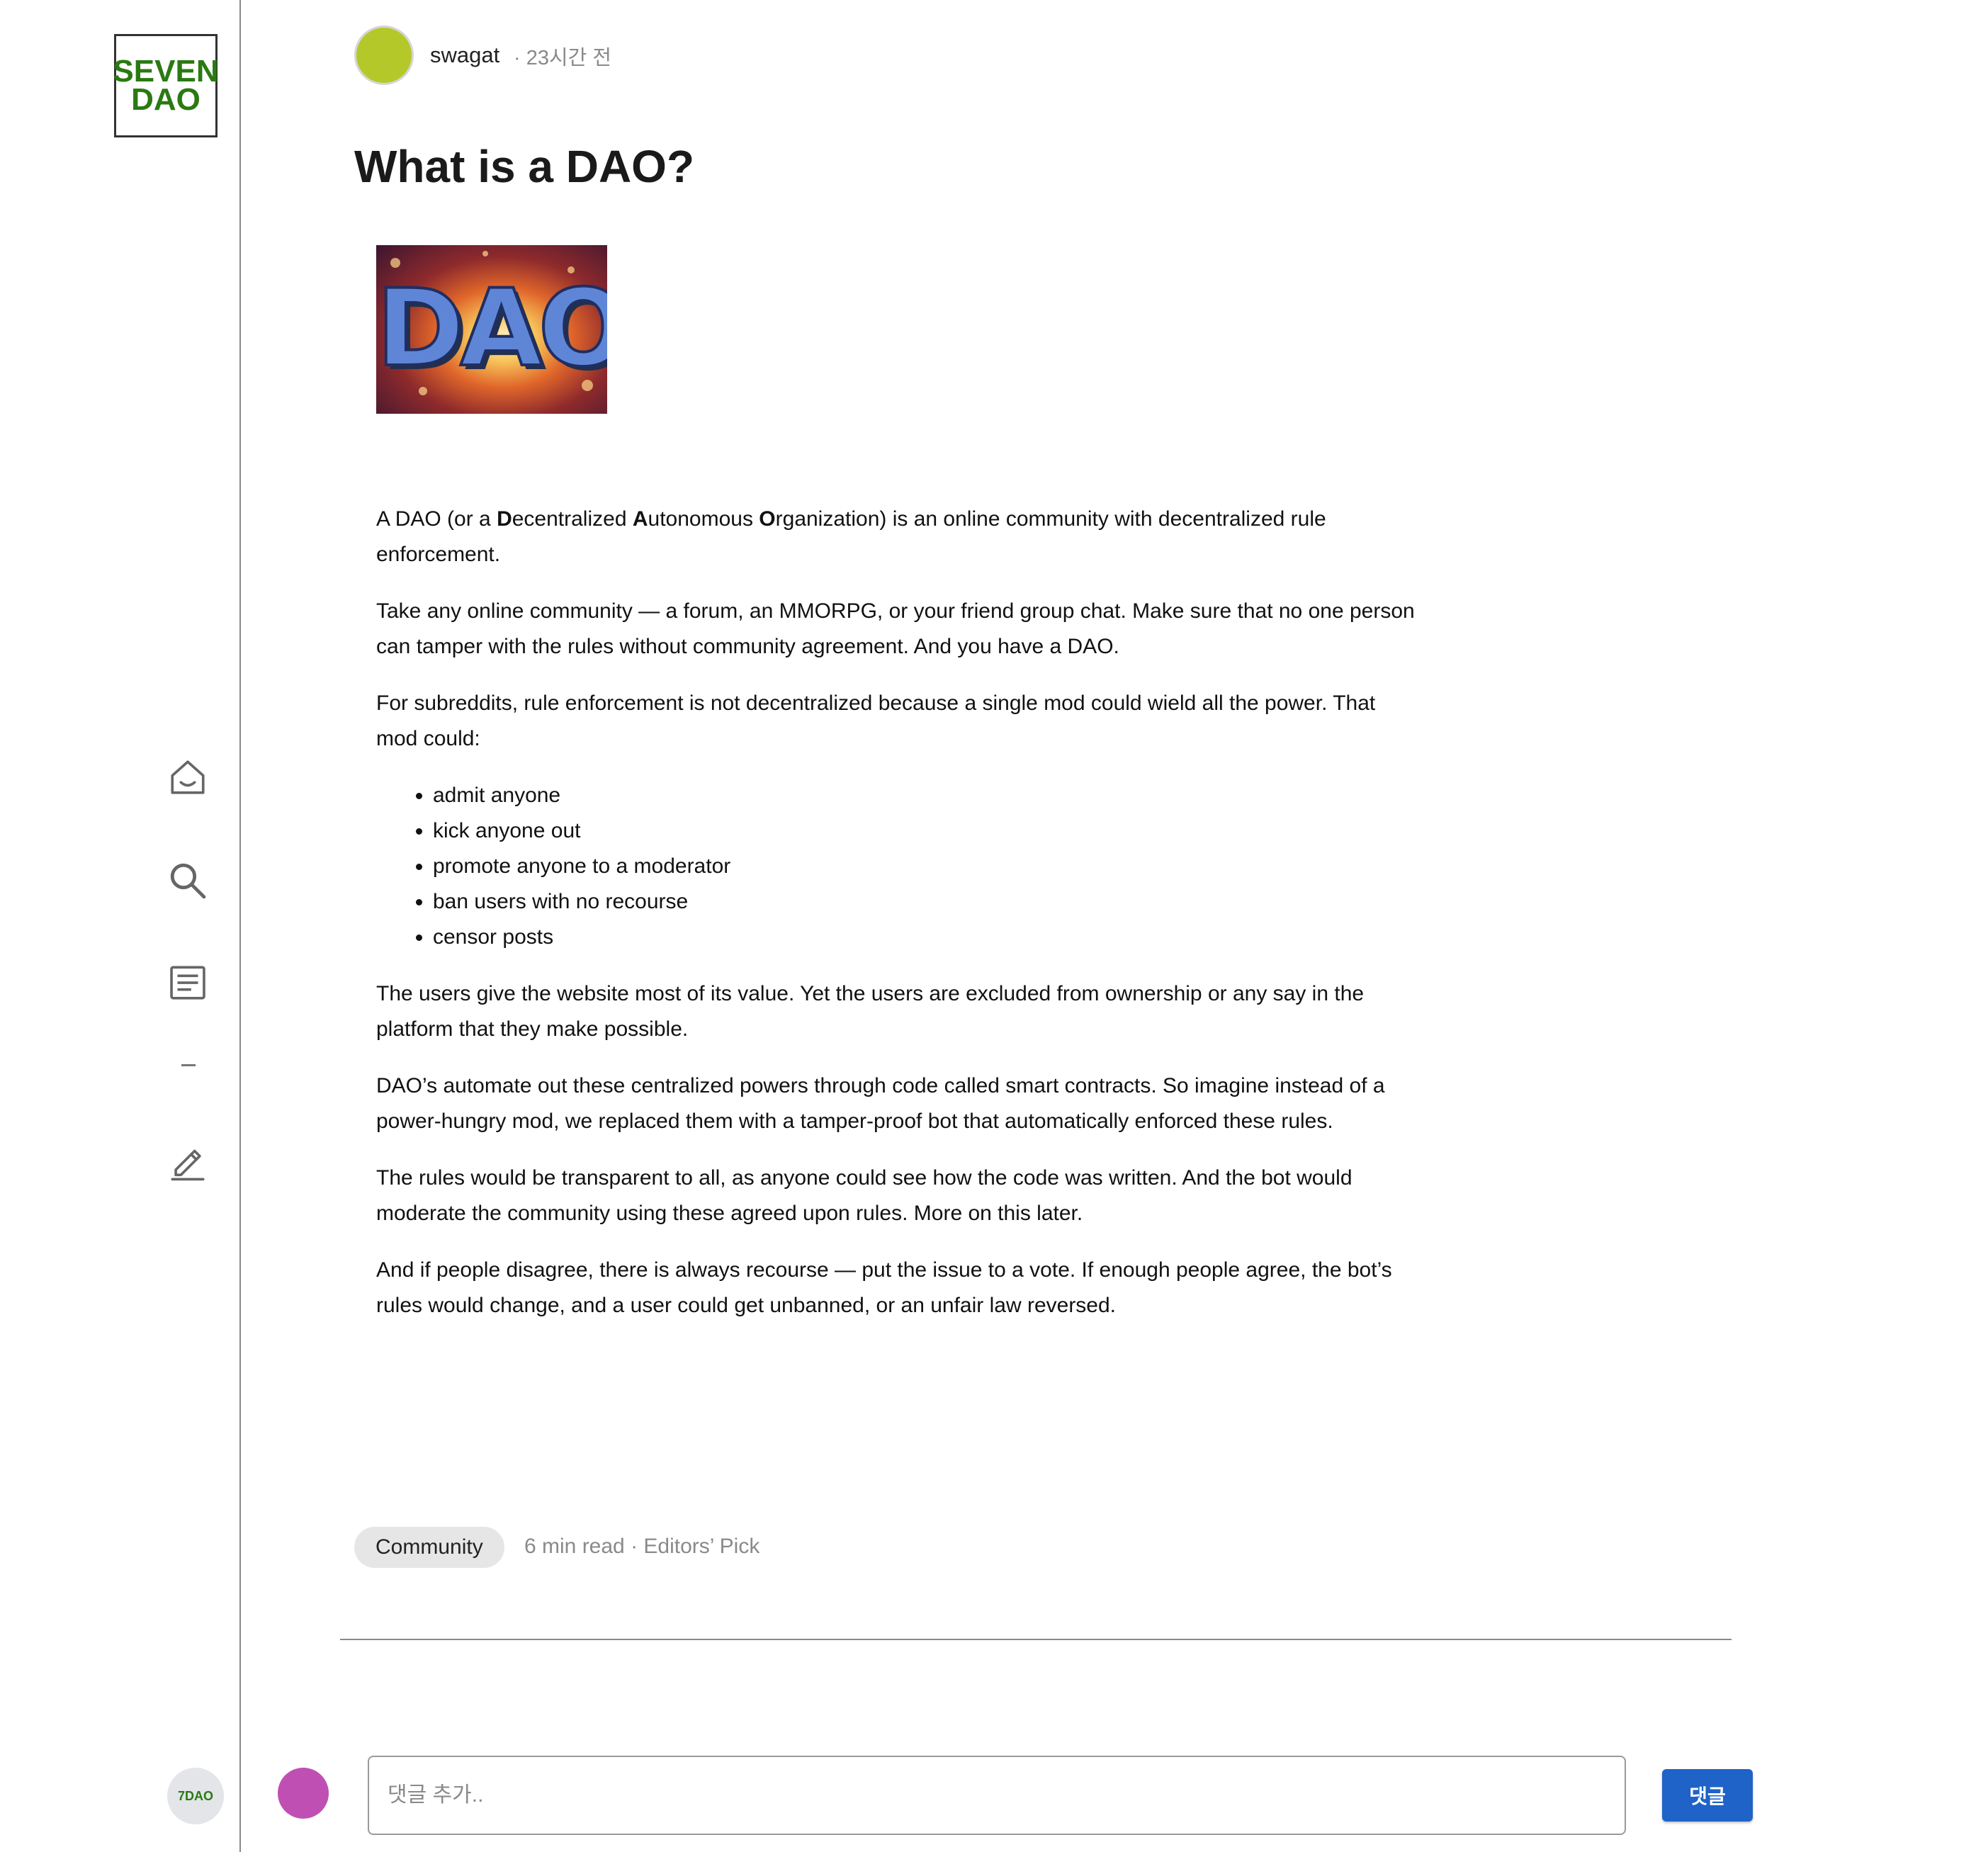  What do you see at coordinates (925, 937) in the screenshot?
I see `list-item: censor posts` at bounding box center [925, 937].